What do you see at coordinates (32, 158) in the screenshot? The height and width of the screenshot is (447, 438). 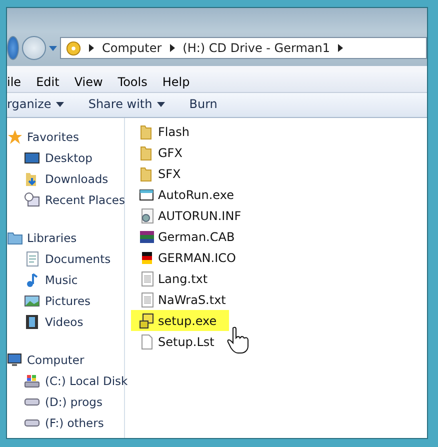 I see `monitor-icon` at bounding box center [32, 158].